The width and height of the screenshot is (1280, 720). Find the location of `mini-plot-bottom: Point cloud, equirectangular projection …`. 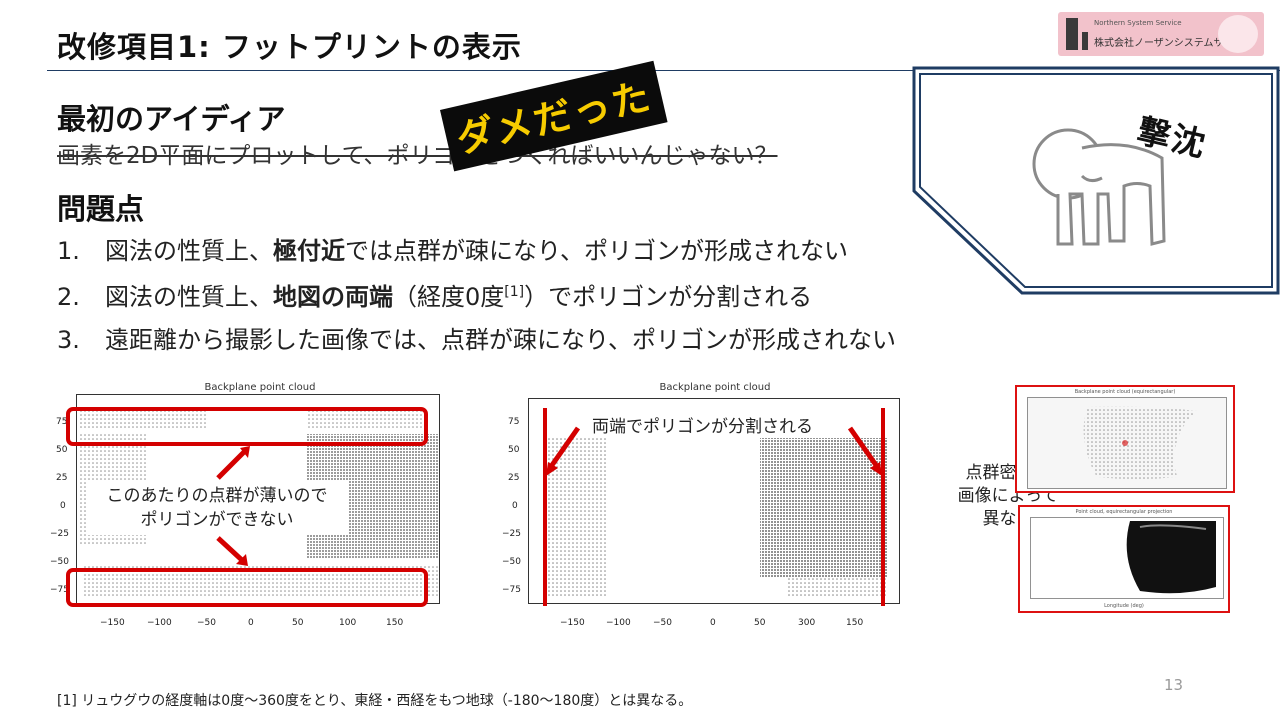

mini-plot-bottom: Point cloud, equirectangular projection … is located at coordinates (1124, 559).